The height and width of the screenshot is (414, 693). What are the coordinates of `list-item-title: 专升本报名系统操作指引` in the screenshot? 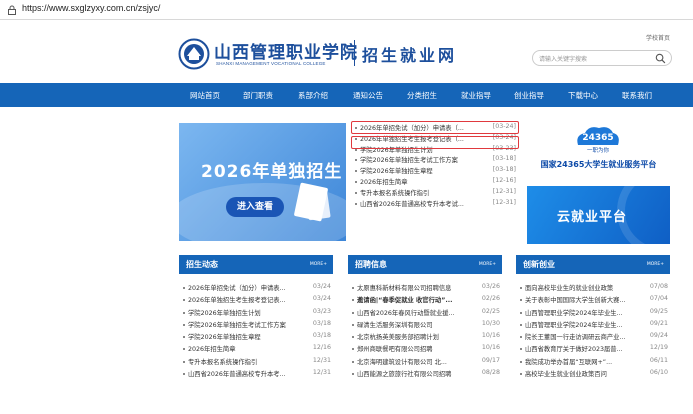 It's located at (247, 361).